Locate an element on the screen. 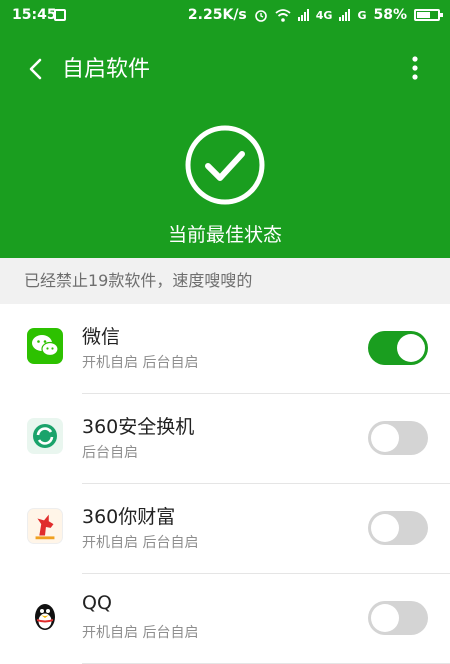  battery-percent: 58% is located at coordinates (390, 15).